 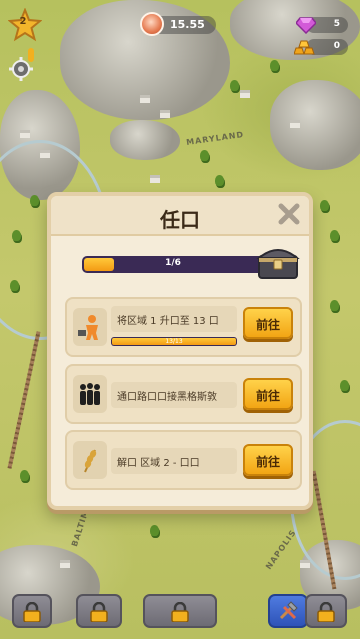 I want to click on quest-item: 将区域 1 升口至 13 口 13/13 前往, so click(x=183, y=327).